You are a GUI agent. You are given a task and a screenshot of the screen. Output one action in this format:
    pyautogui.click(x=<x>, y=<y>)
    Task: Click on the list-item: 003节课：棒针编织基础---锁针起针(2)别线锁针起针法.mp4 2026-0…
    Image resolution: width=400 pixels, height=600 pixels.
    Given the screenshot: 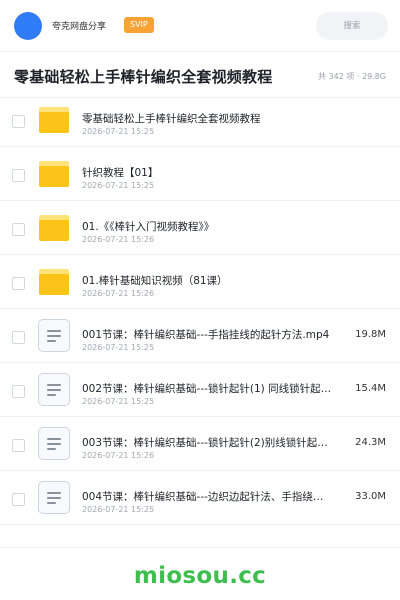 What is the action you would take?
    pyautogui.click(x=200, y=444)
    